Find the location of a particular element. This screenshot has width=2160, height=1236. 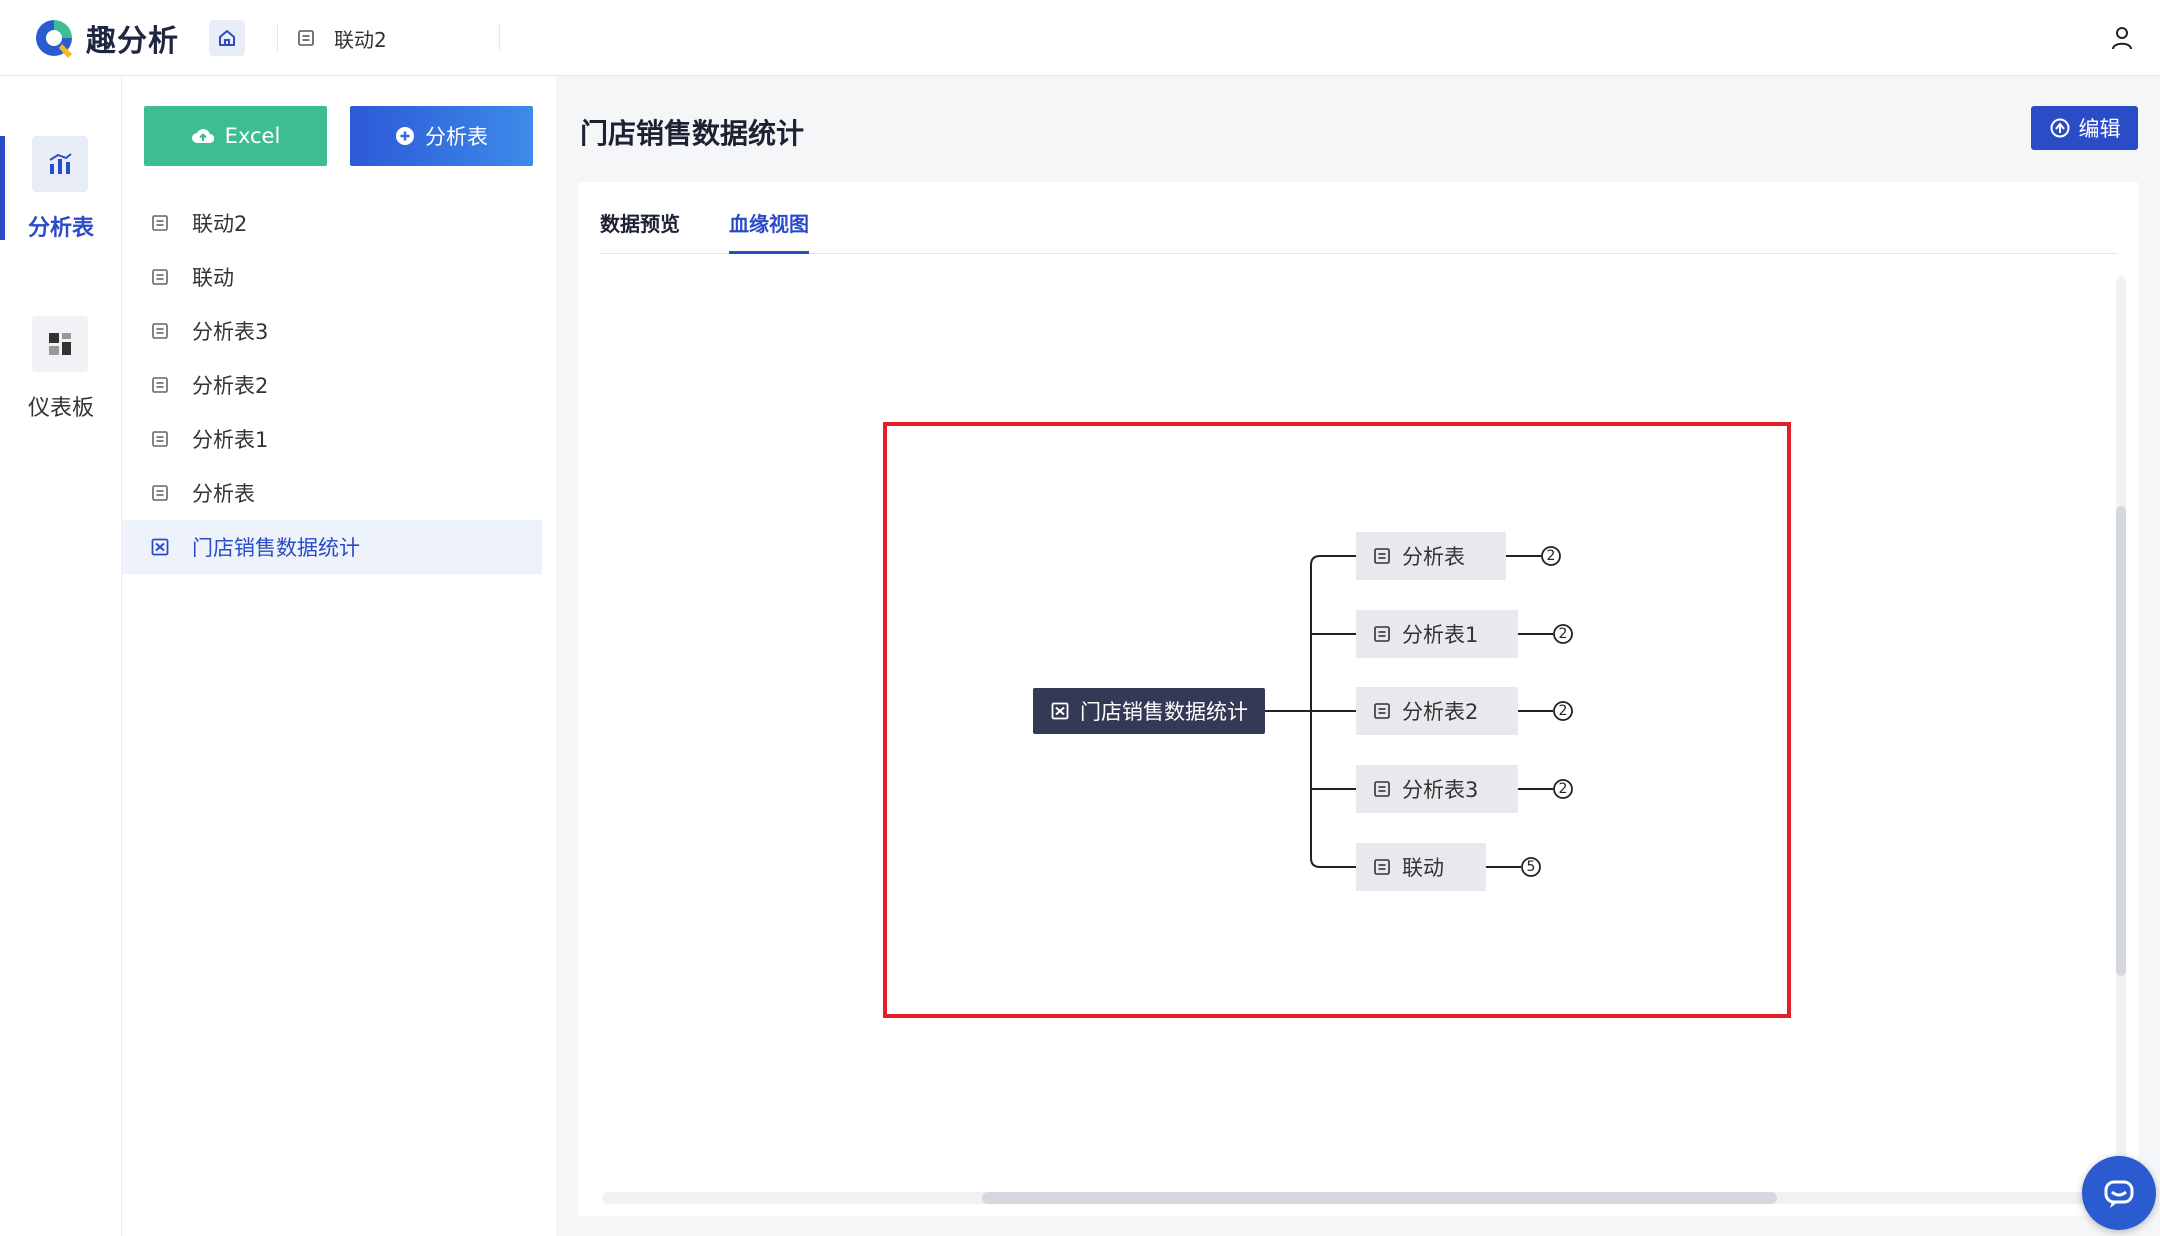

add-button-label: 分析表 is located at coordinates (456, 137).